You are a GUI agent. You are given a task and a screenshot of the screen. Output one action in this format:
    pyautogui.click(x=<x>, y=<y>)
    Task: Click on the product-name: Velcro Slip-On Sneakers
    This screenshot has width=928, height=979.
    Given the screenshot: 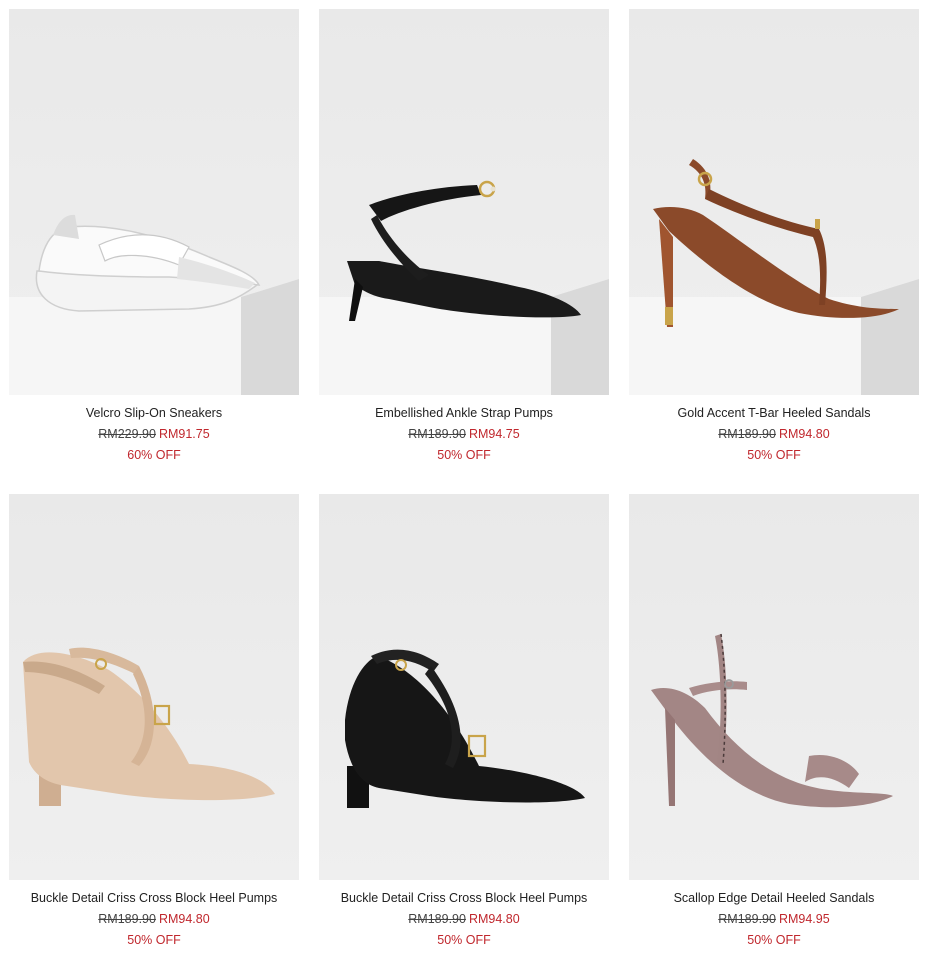 What is the action you would take?
    pyautogui.click(x=154, y=413)
    